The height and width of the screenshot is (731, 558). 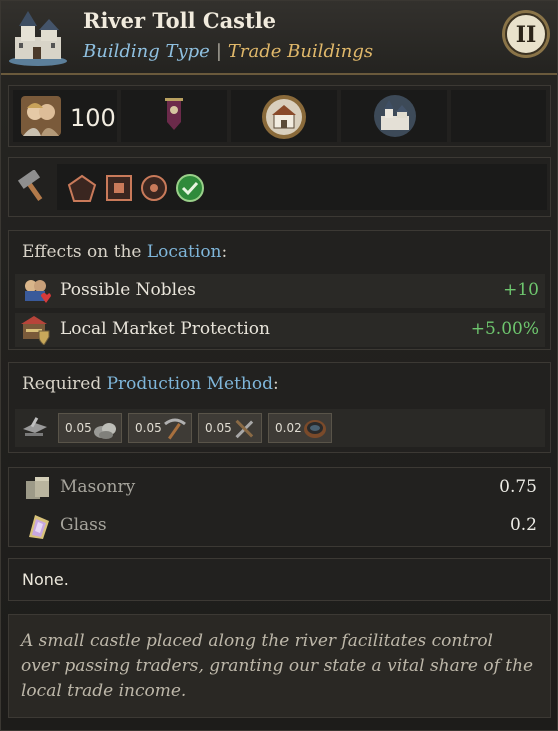 I want to click on none-text: None., so click(x=45, y=579).